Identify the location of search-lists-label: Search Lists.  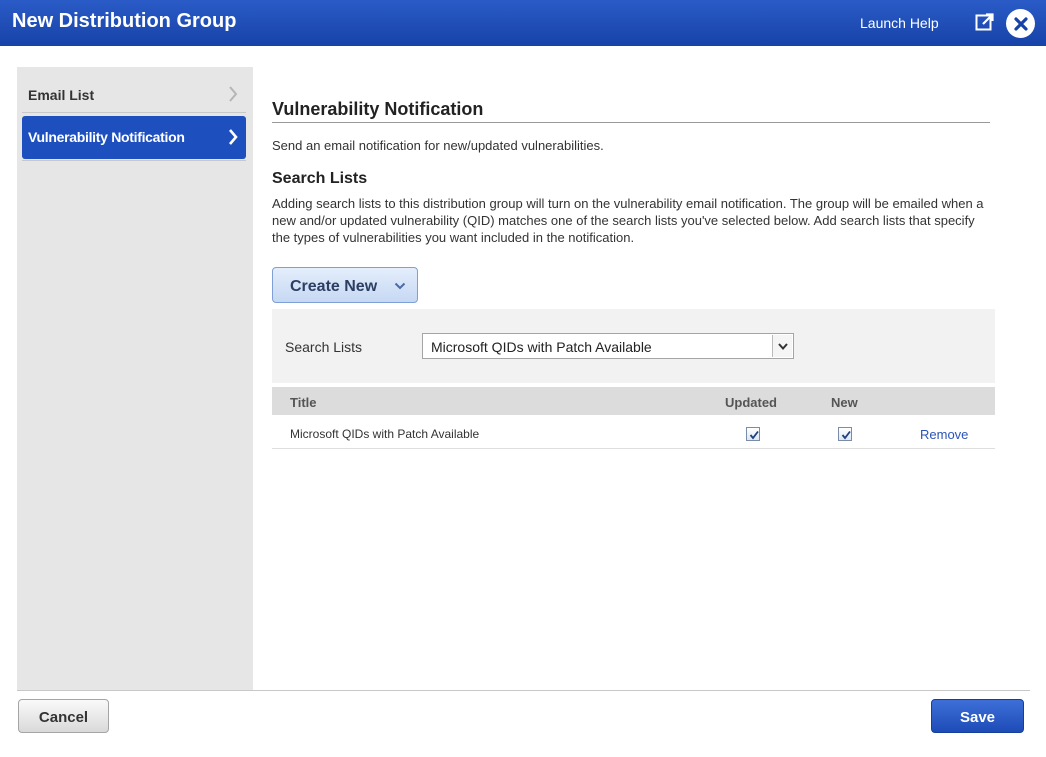
(324, 347).